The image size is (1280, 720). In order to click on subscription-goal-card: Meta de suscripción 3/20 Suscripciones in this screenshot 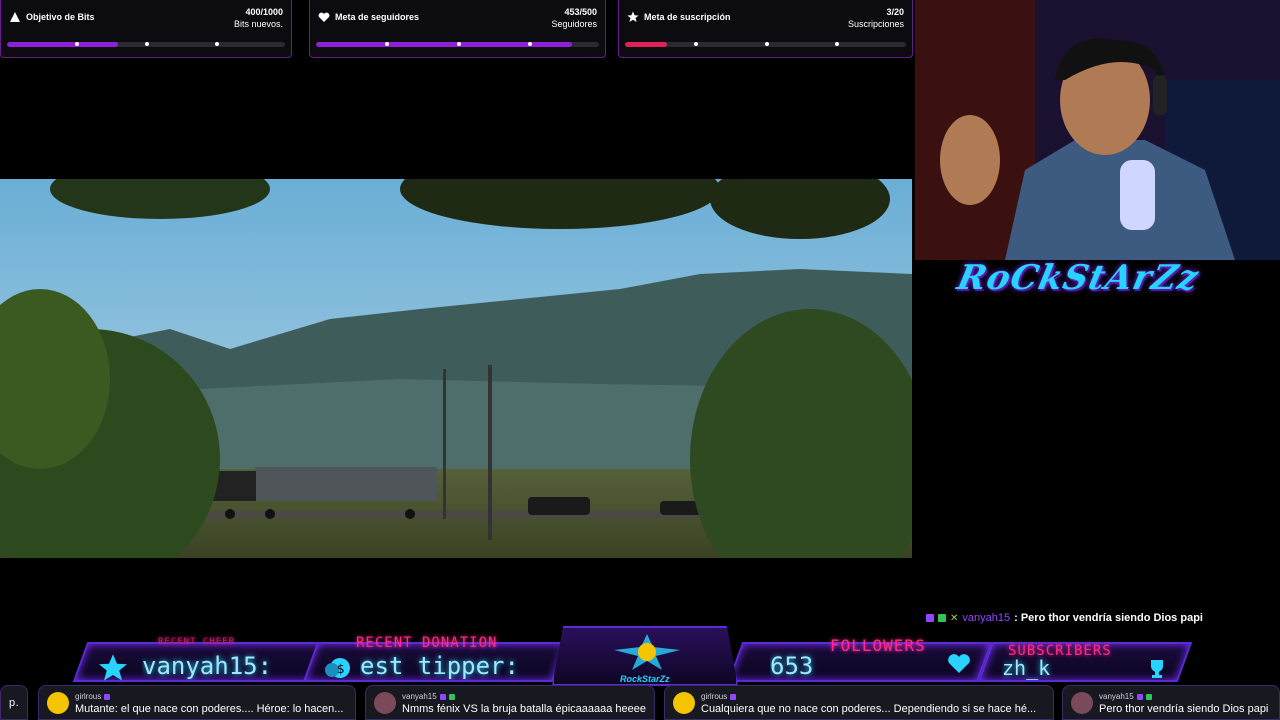, I will do `click(765, 29)`.